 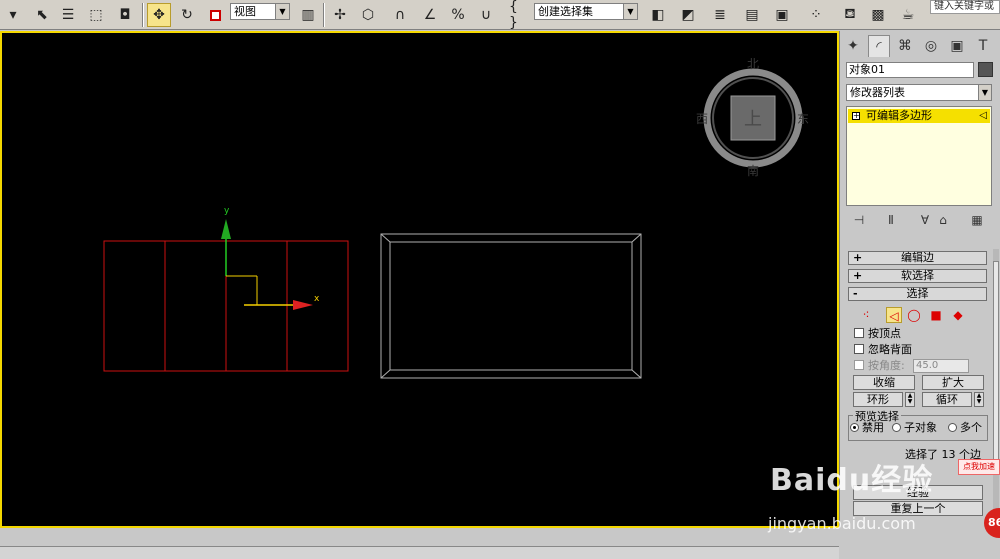 I want to click on panel-scrollbar-thumb, so click(x=996, y=361).